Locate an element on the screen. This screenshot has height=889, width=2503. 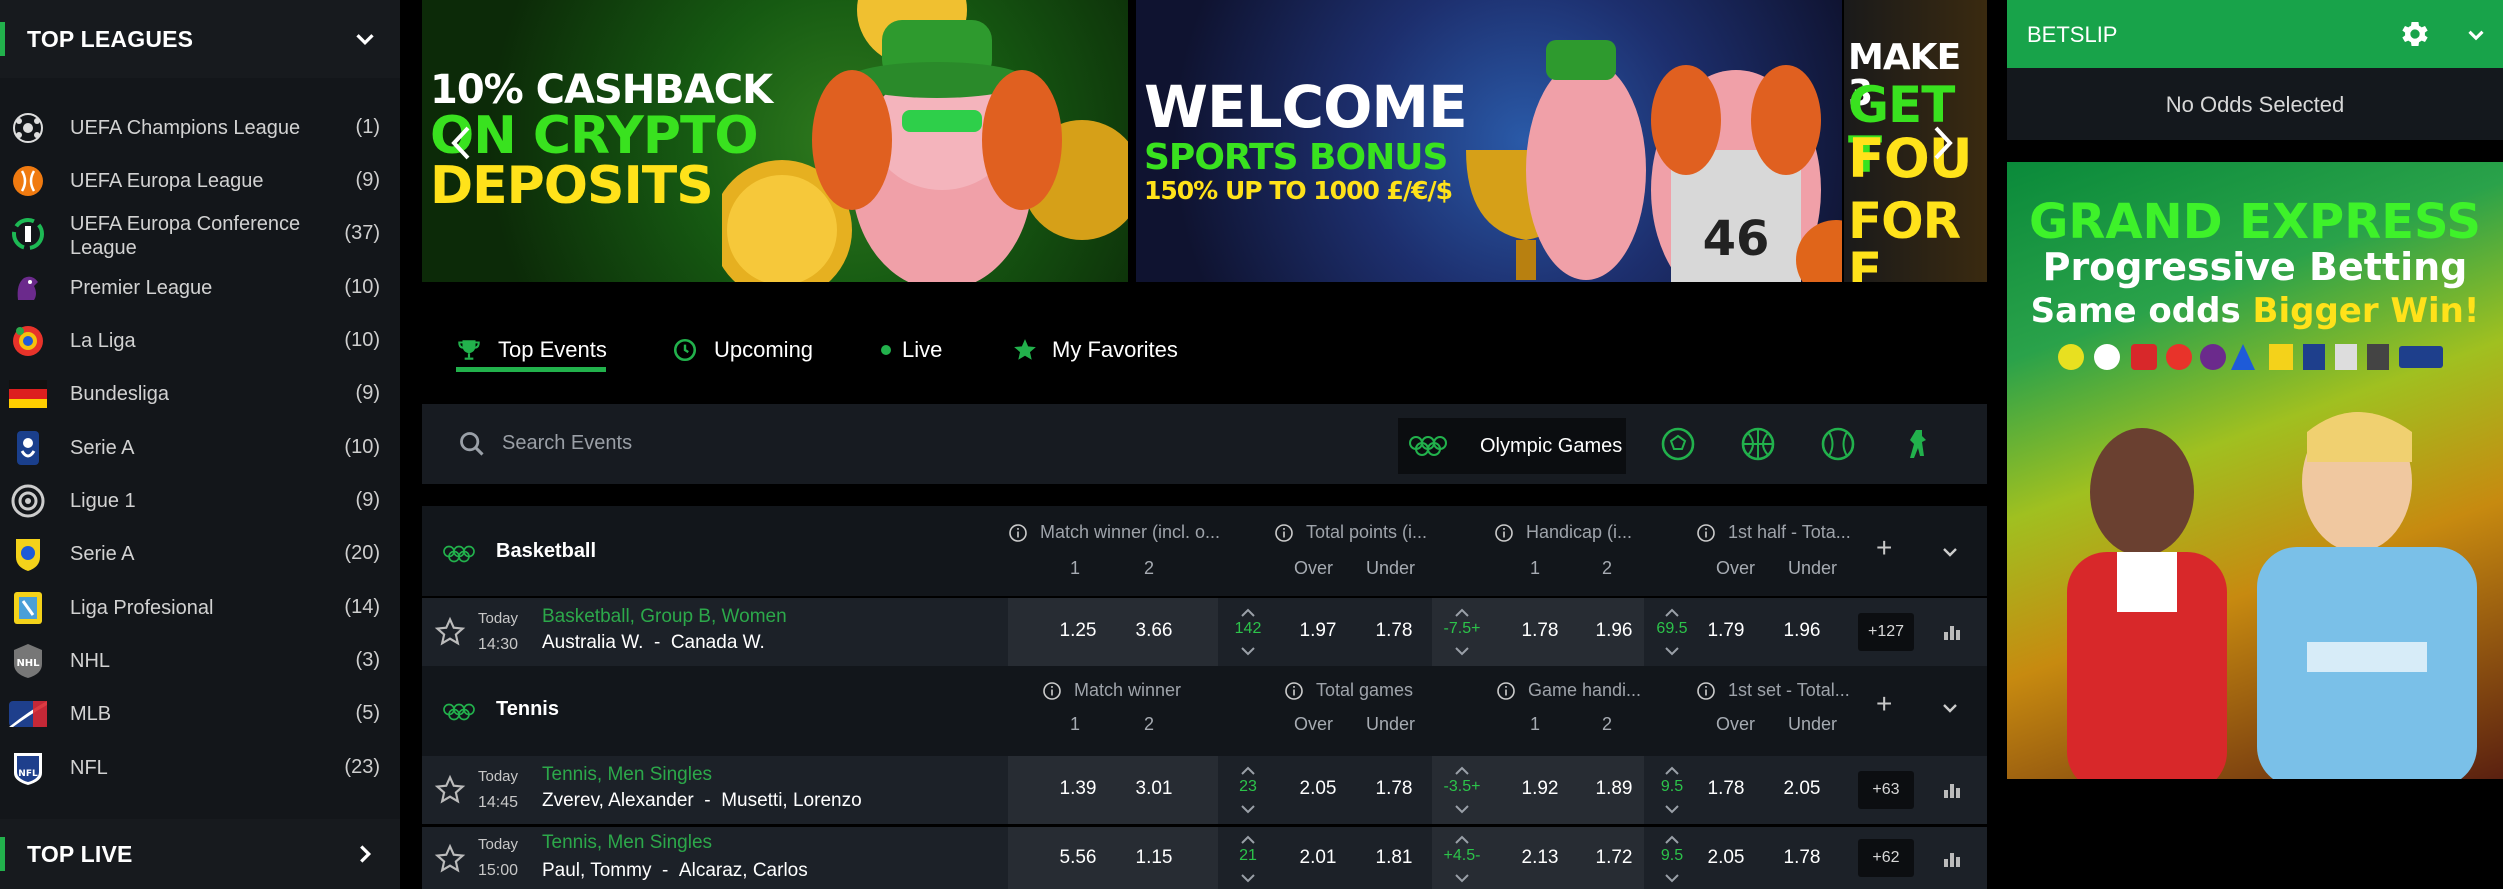
more-markets-button: +127 is located at coordinates (1886, 632).